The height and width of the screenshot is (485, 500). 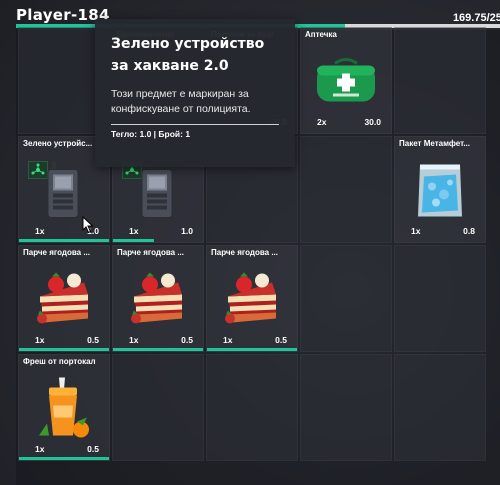 I want to click on slot-weight: 30.0, so click(x=372, y=122).